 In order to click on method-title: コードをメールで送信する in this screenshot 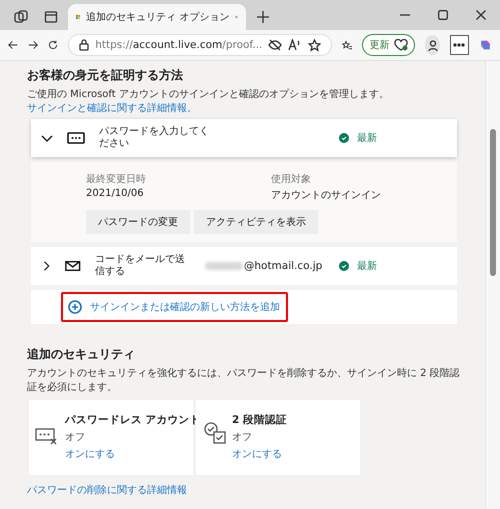, I will do `click(140, 266)`.